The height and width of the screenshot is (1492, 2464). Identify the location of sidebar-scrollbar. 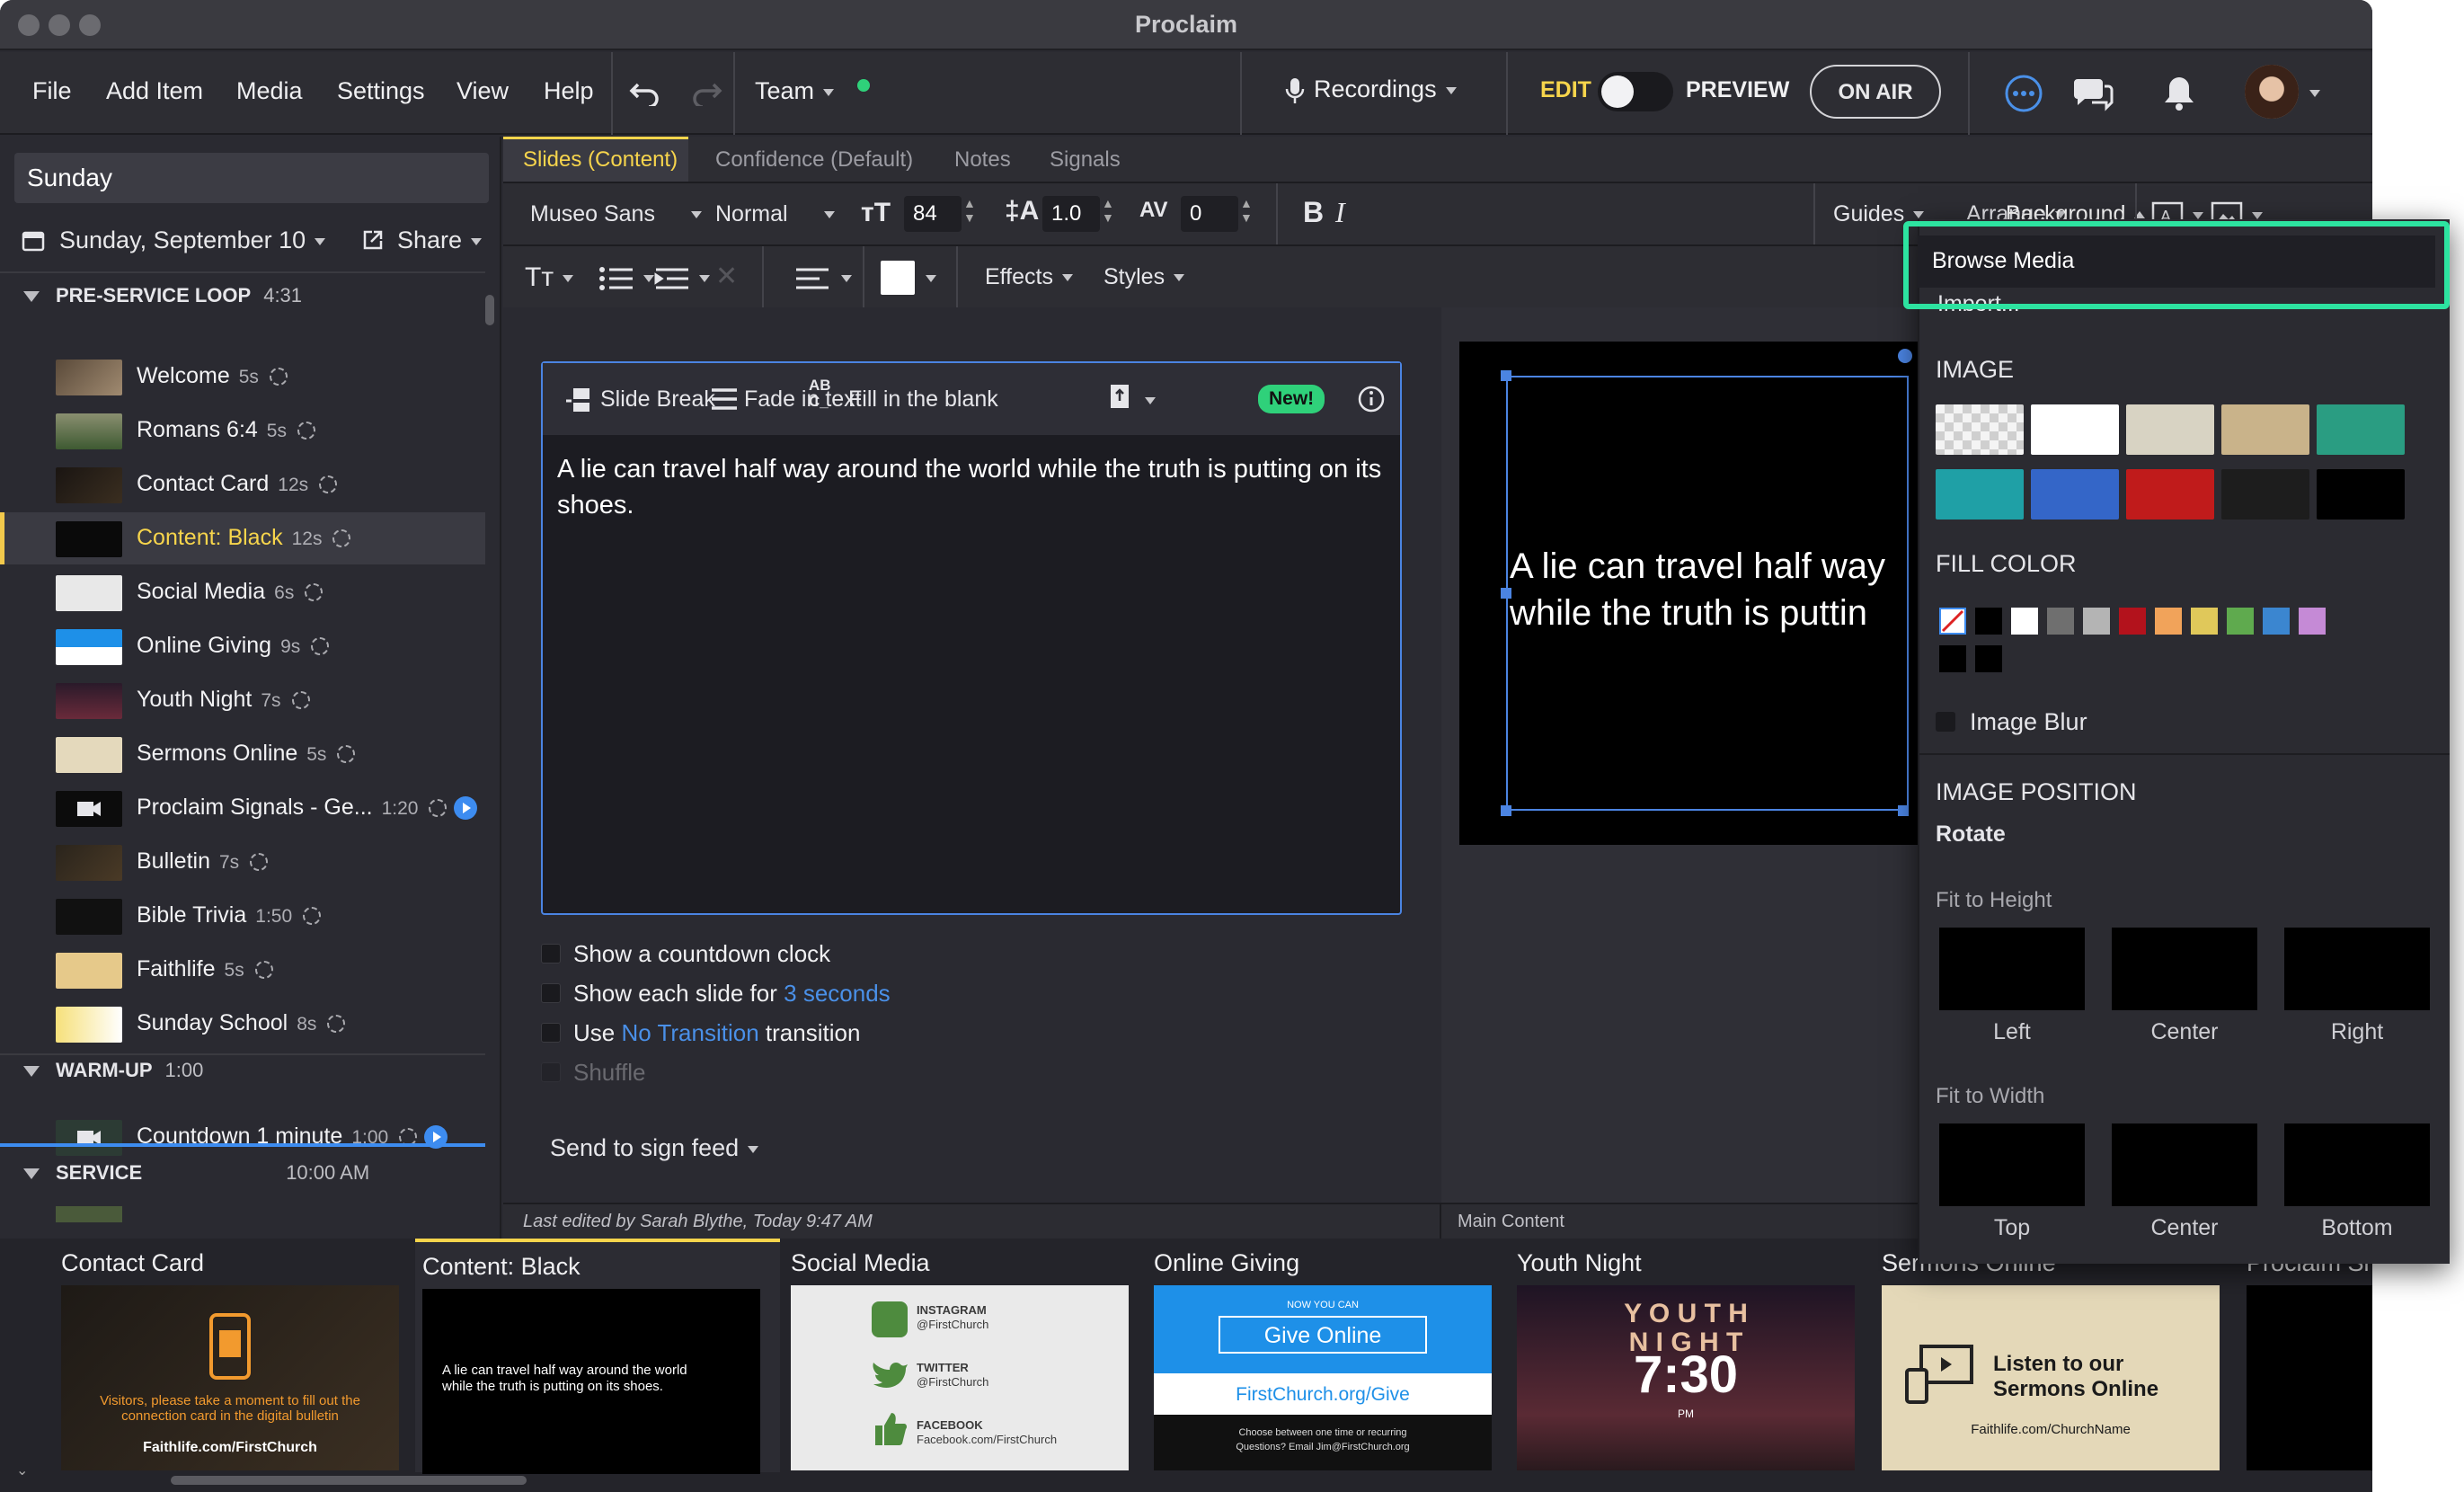
(489, 310).